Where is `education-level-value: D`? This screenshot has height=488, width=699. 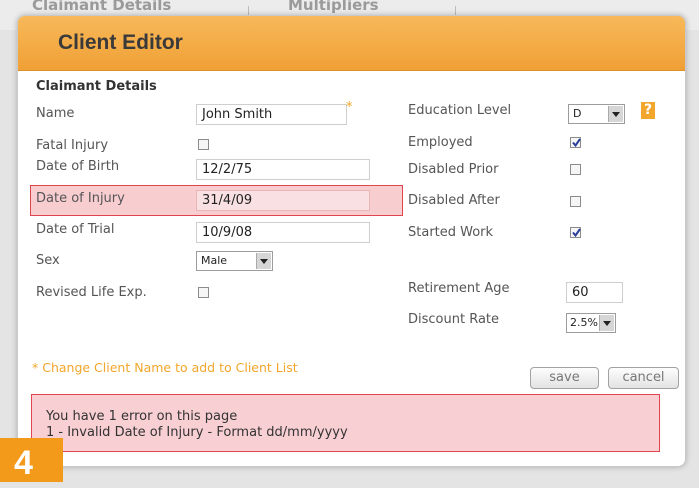
education-level-value: D is located at coordinates (577, 113).